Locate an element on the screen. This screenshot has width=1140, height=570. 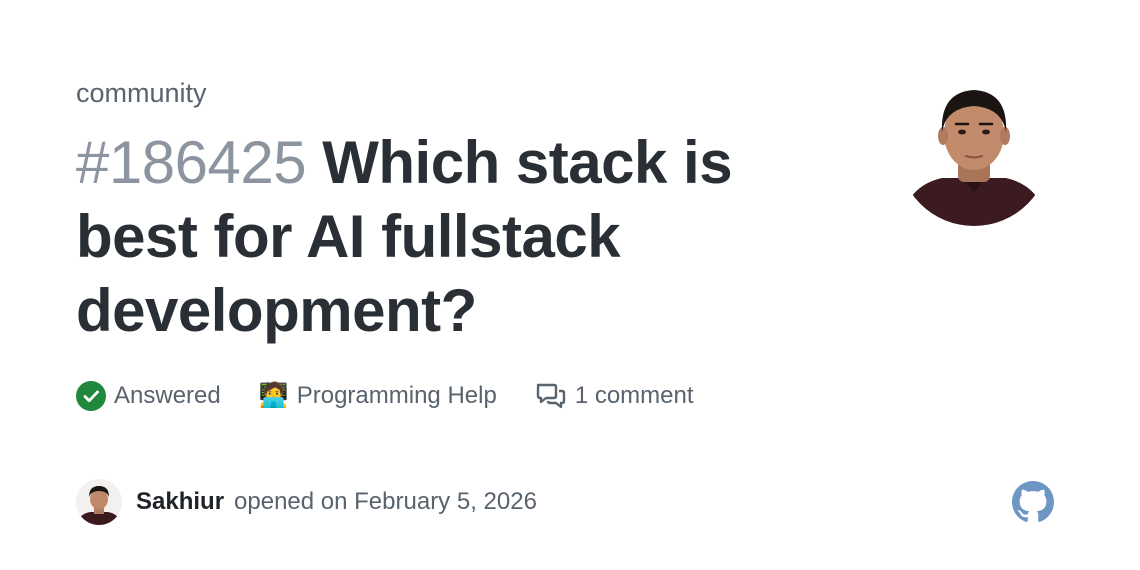
author-avatar is located at coordinates (99, 502).